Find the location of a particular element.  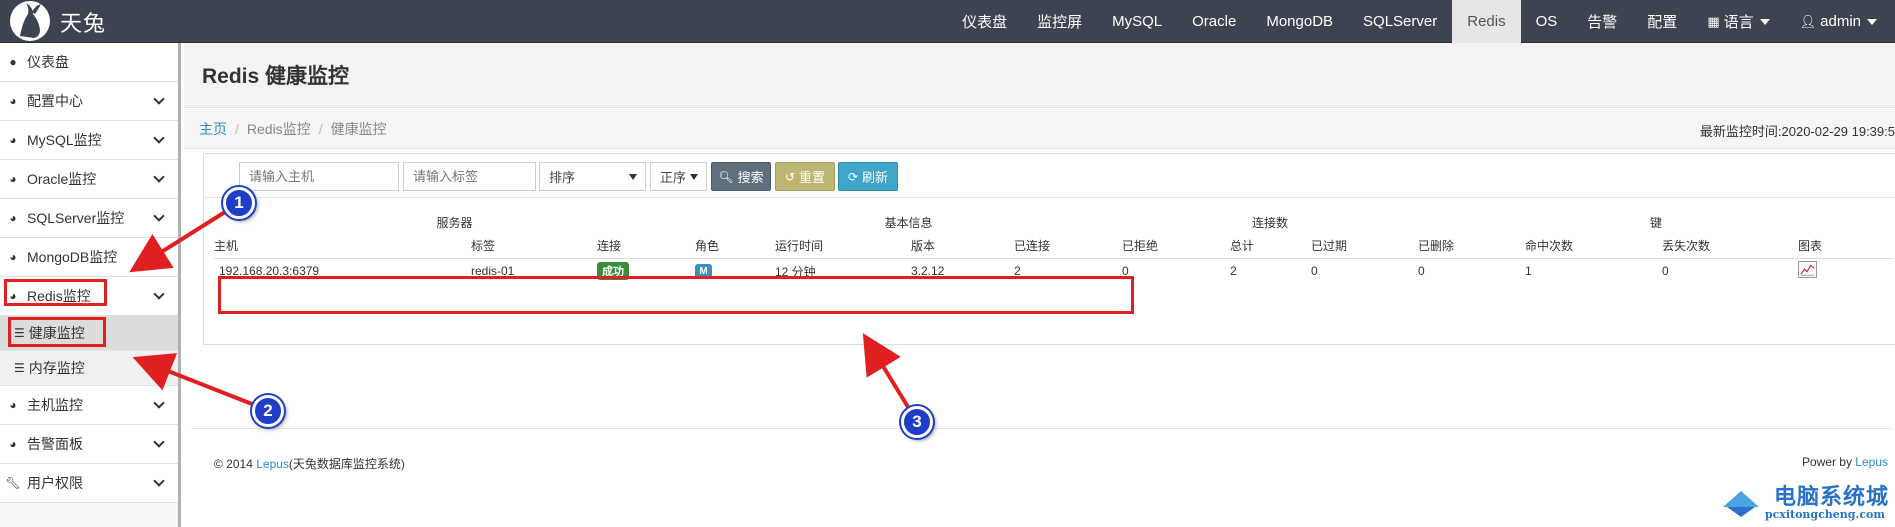

nav-language-label: 语言 is located at coordinates (1738, 22).